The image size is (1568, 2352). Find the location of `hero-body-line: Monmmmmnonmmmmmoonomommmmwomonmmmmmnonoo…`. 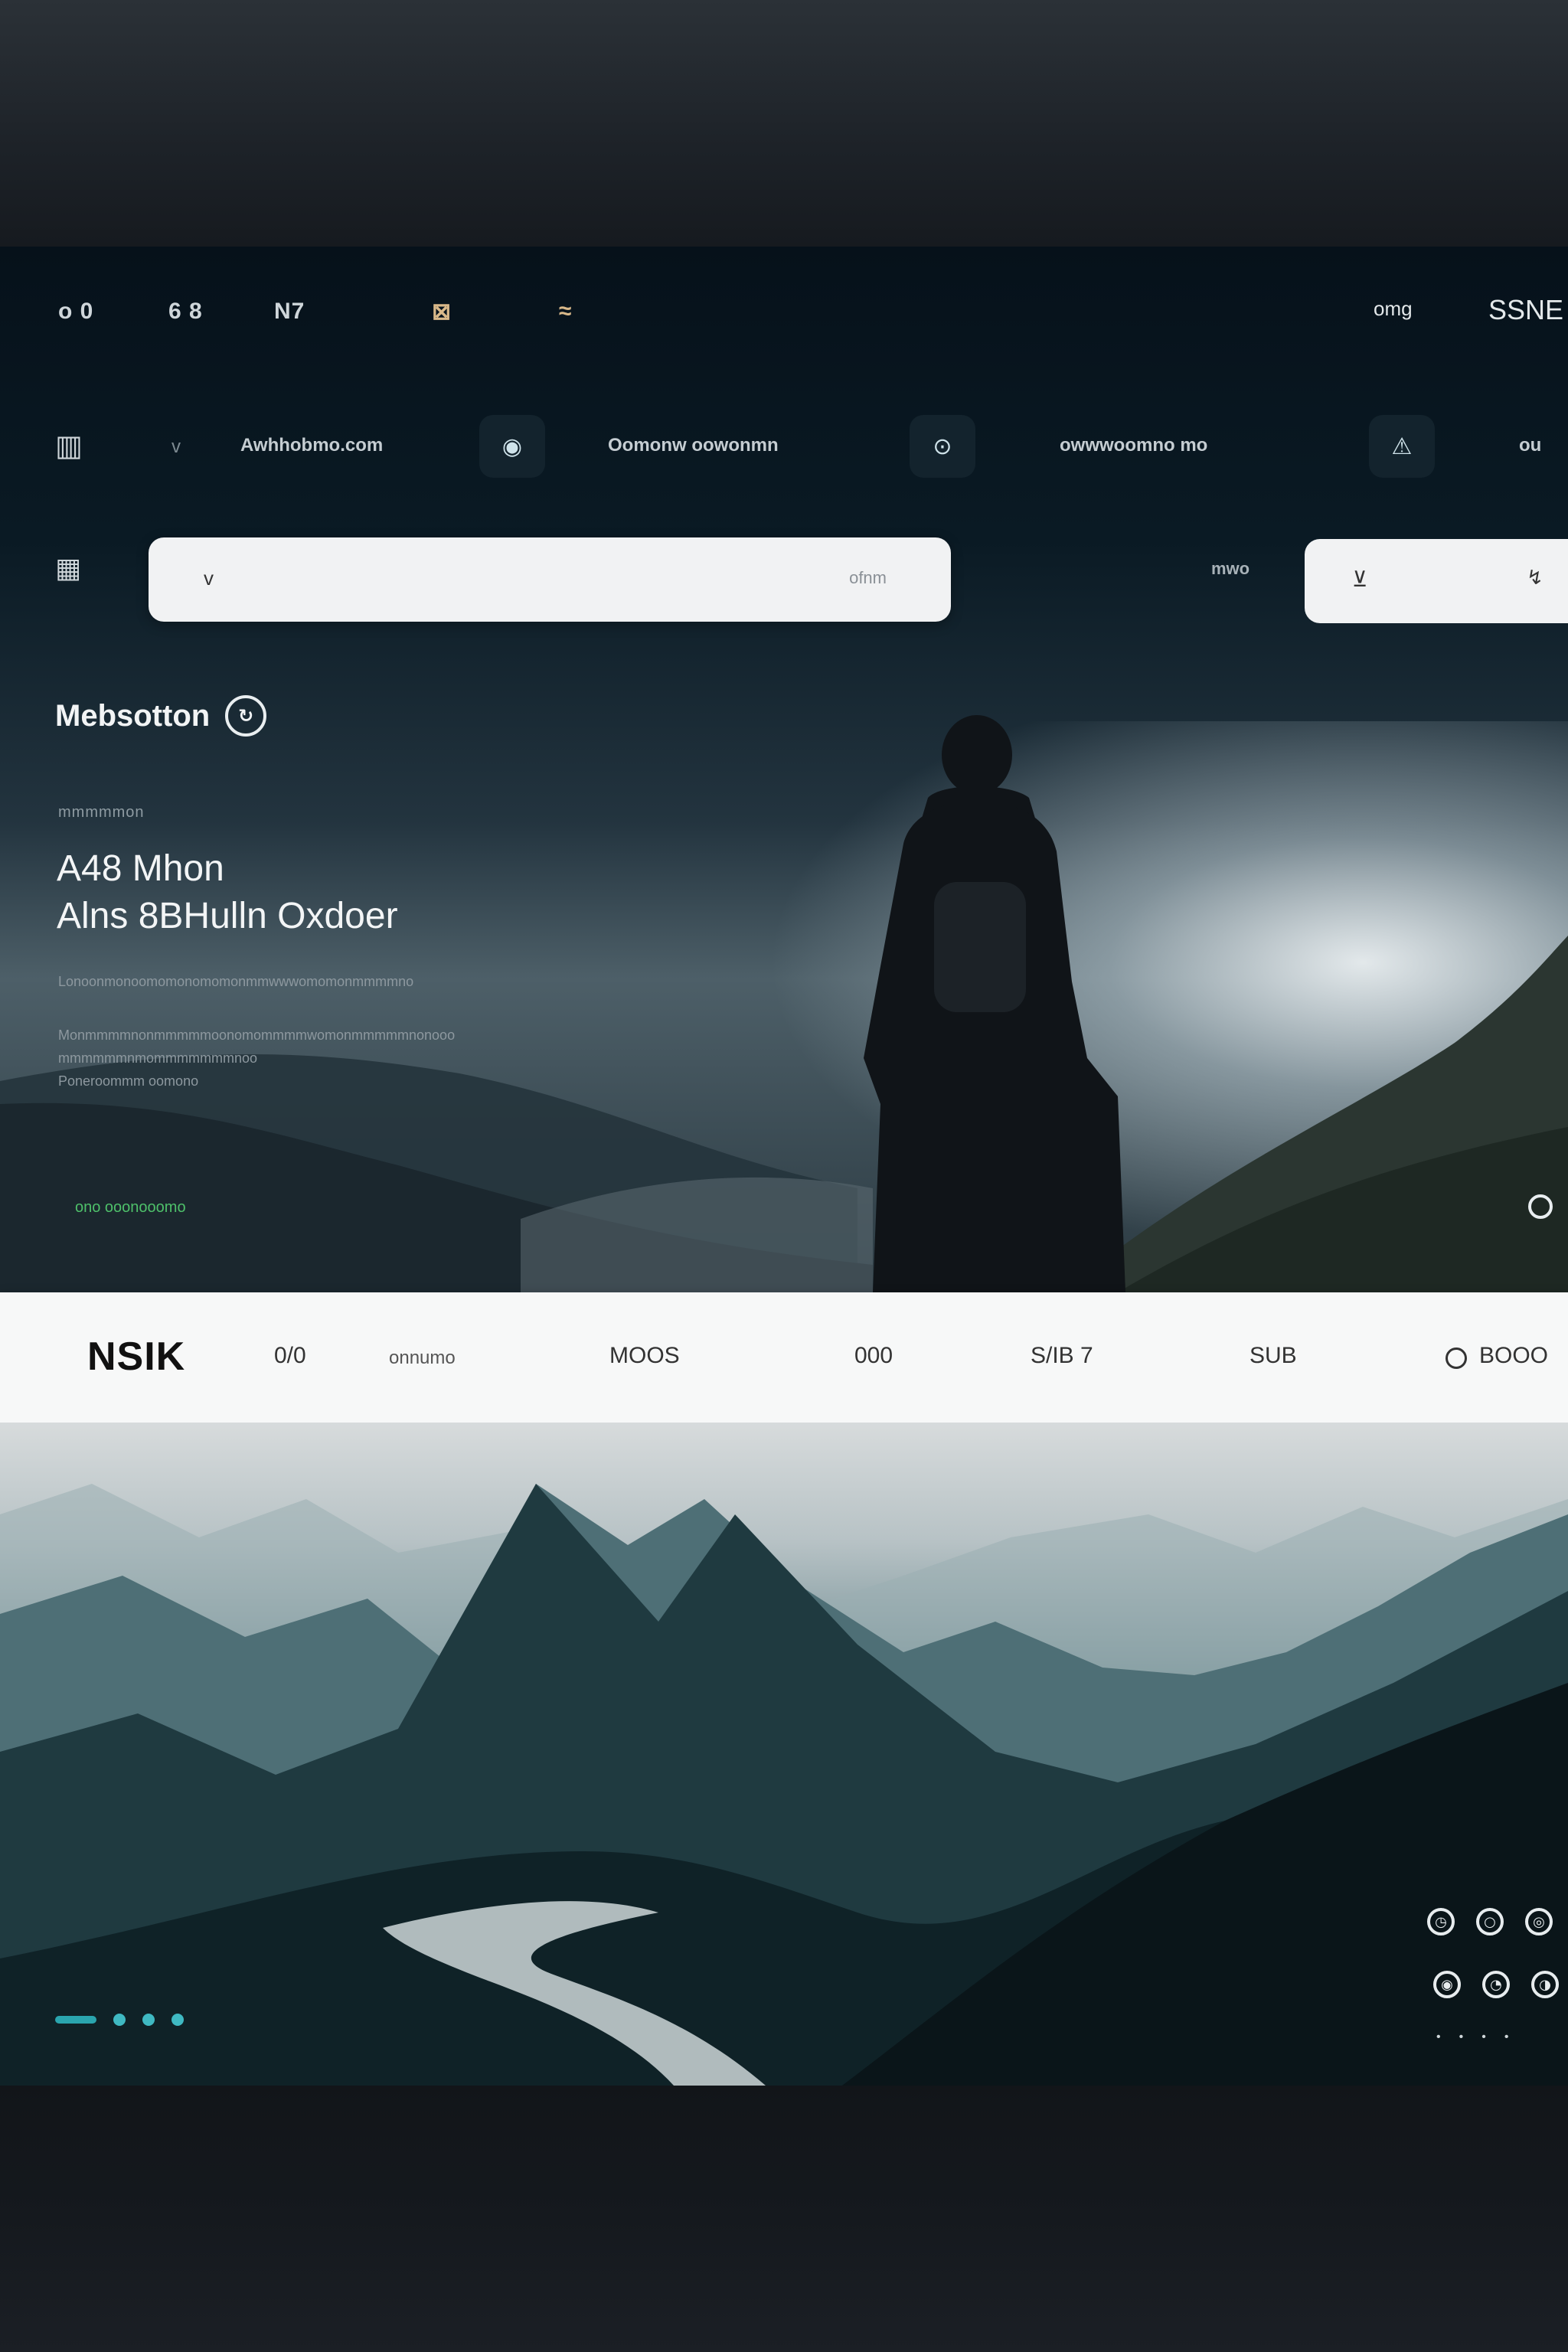

hero-body-line: Monmmmmnonmmmmmoonomommmmwomonmmmmmnonoo… is located at coordinates (257, 1035).